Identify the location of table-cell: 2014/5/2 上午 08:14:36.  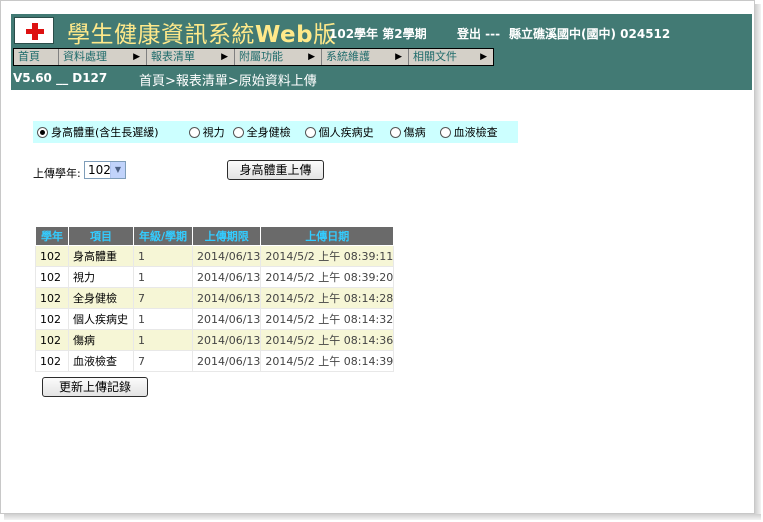
(327, 340).